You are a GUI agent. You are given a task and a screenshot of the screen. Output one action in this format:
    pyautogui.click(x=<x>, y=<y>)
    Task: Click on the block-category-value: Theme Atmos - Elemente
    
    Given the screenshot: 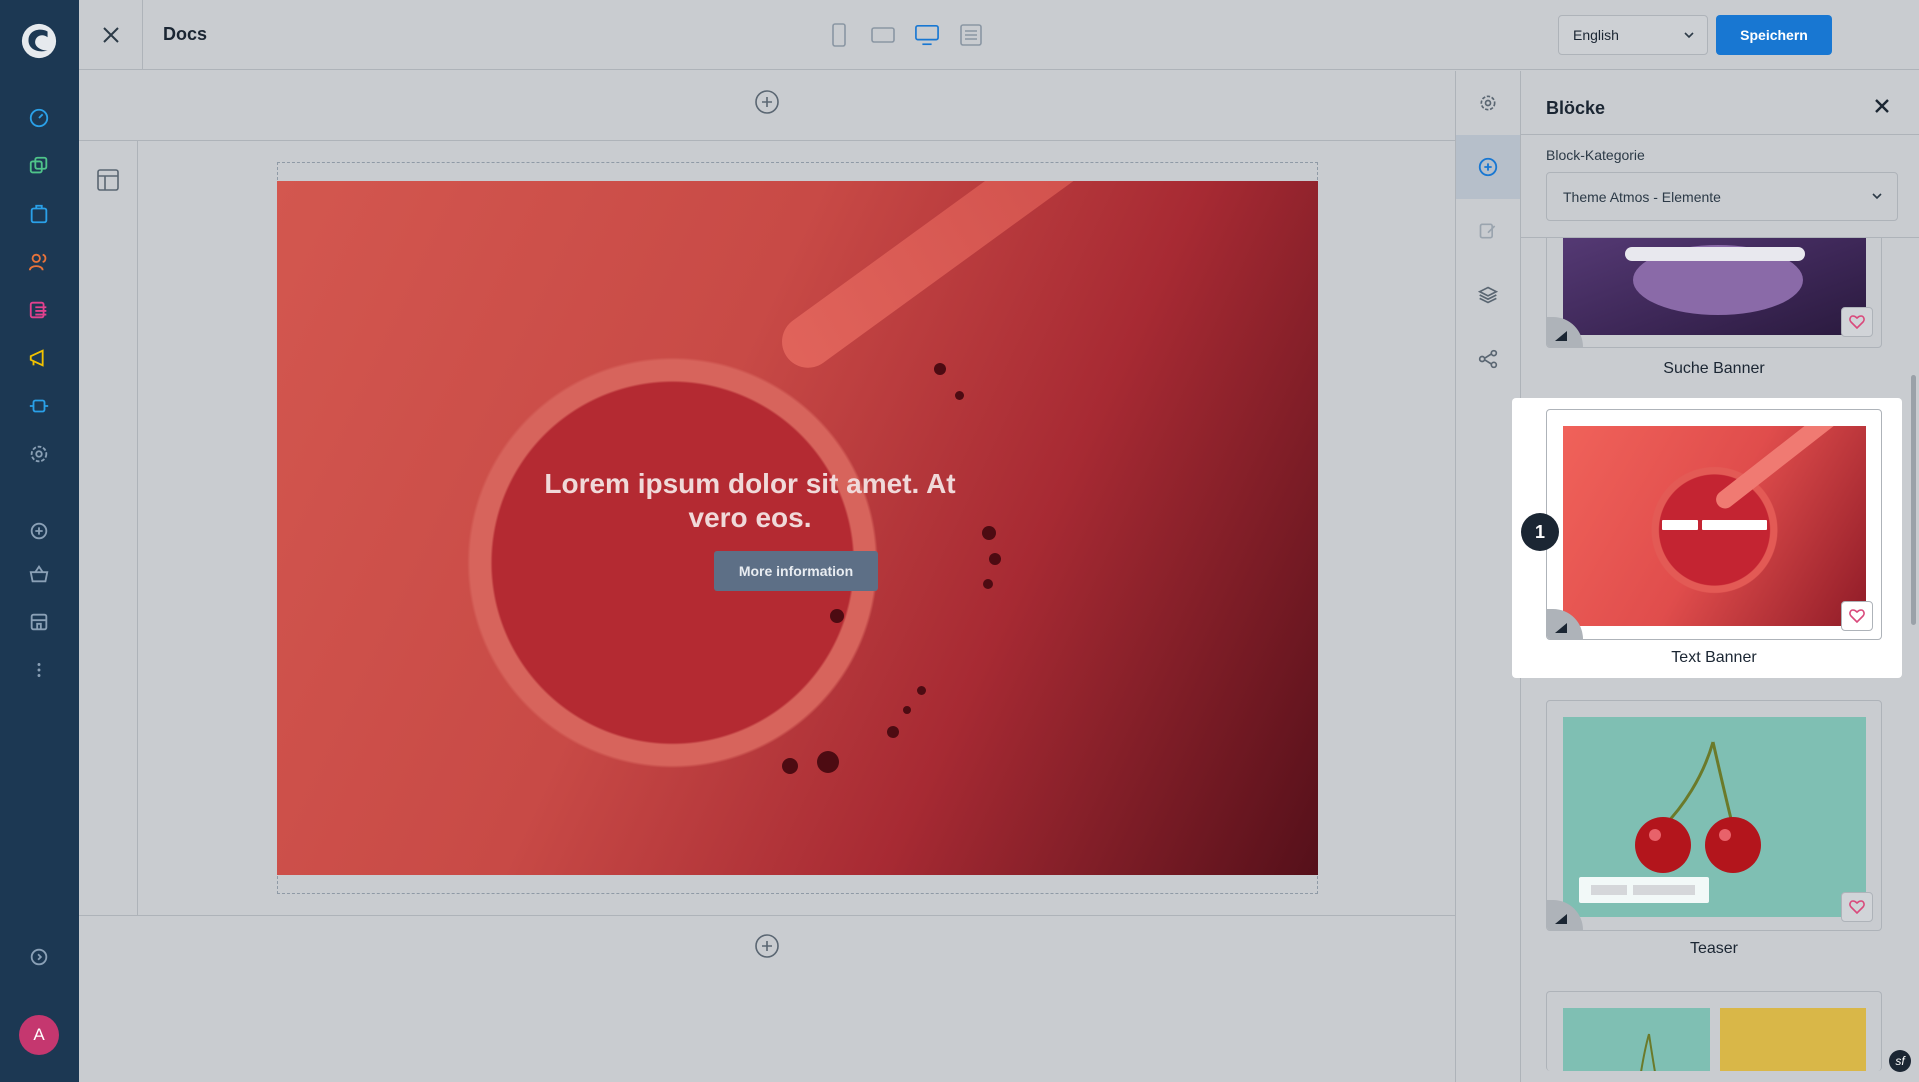 What is the action you would take?
    pyautogui.click(x=1642, y=197)
    